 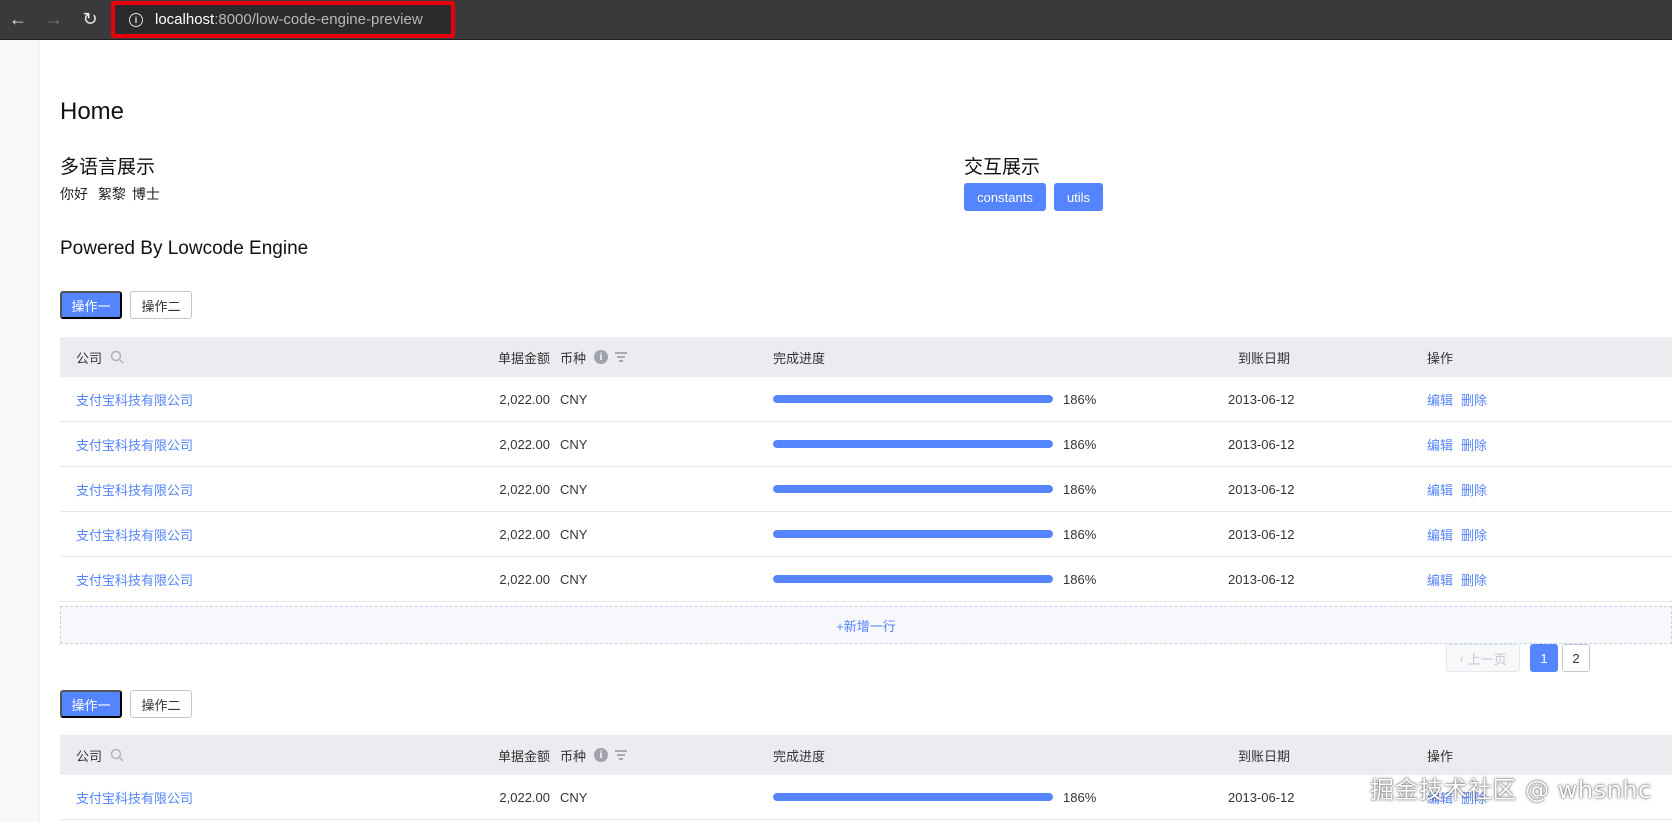 What do you see at coordinates (89, 358) in the screenshot?
I see `col-company-label: 公司` at bounding box center [89, 358].